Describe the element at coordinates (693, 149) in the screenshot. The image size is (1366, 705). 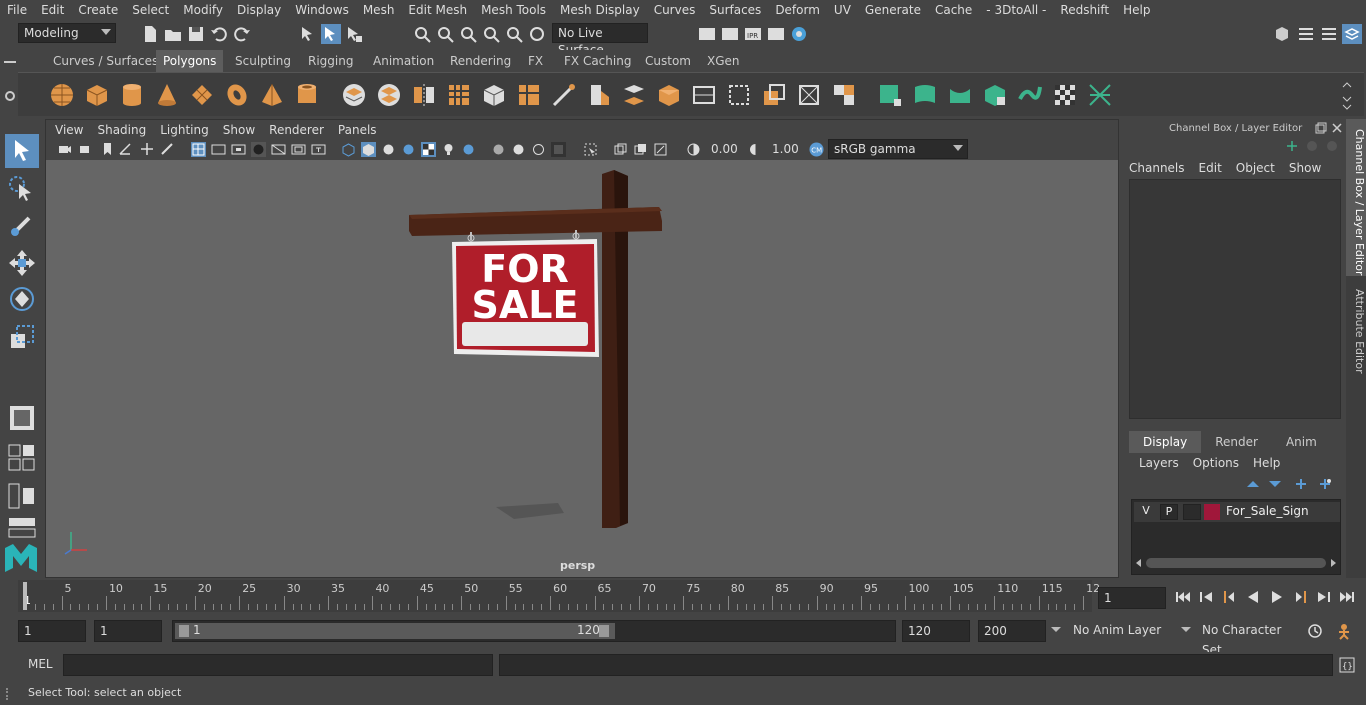
I see `exposure-icon` at that location.